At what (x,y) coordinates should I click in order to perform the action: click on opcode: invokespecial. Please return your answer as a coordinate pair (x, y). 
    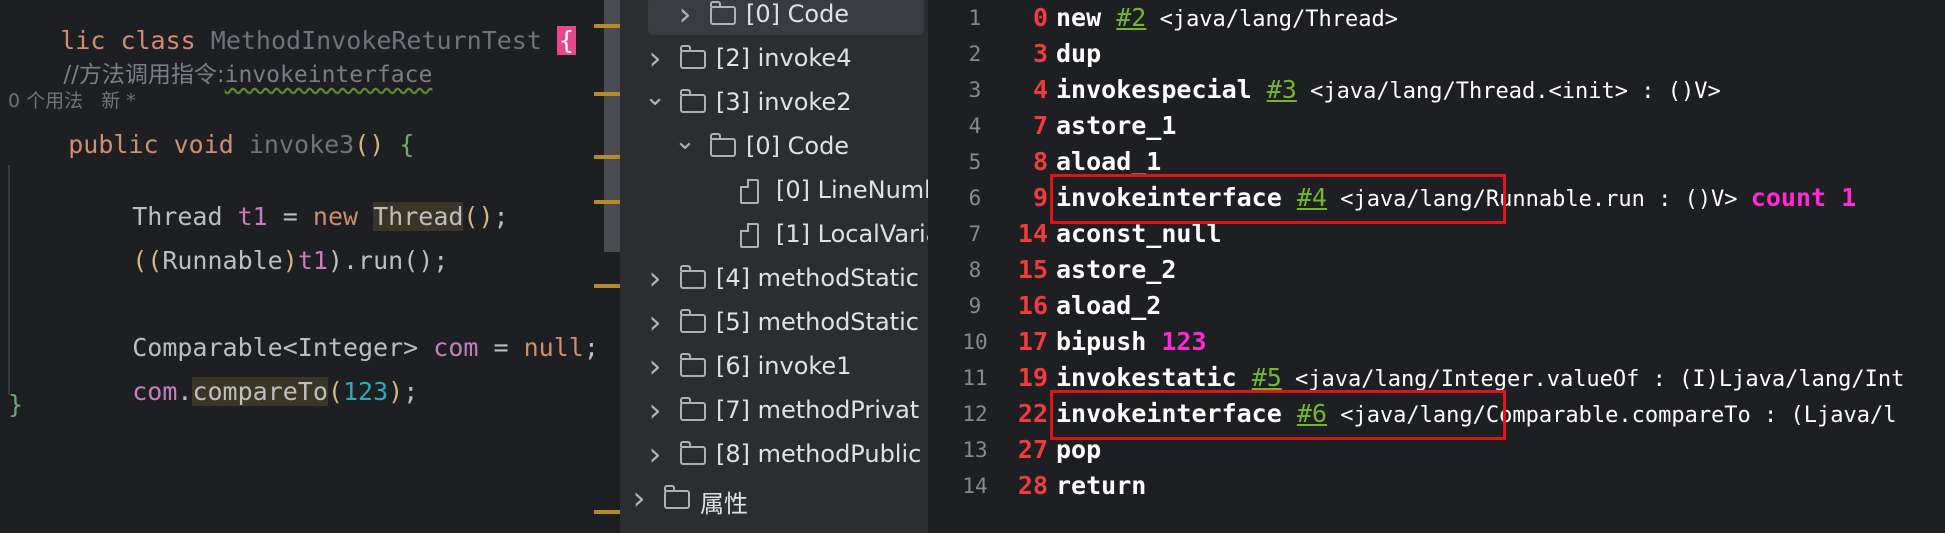
    Looking at the image, I should click on (1154, 89).